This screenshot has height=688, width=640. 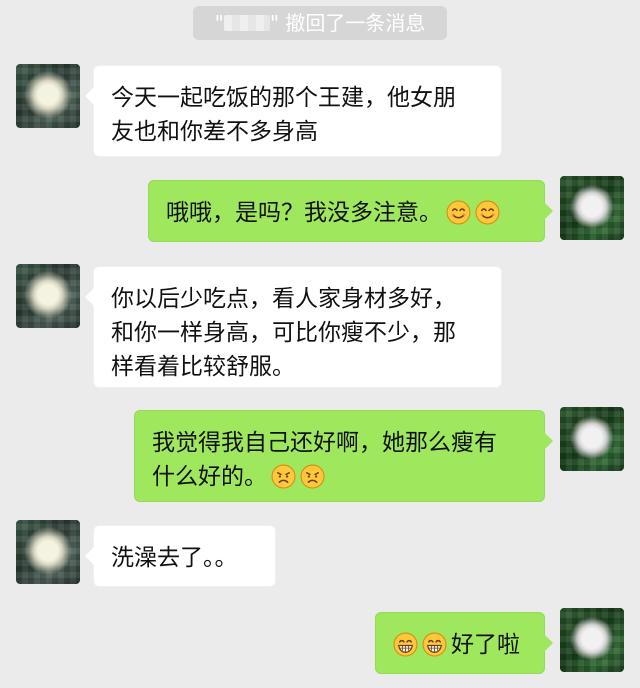 I want to click on incoming-message-bubble: 洗澡去了。。, so click(x=180, y=556).